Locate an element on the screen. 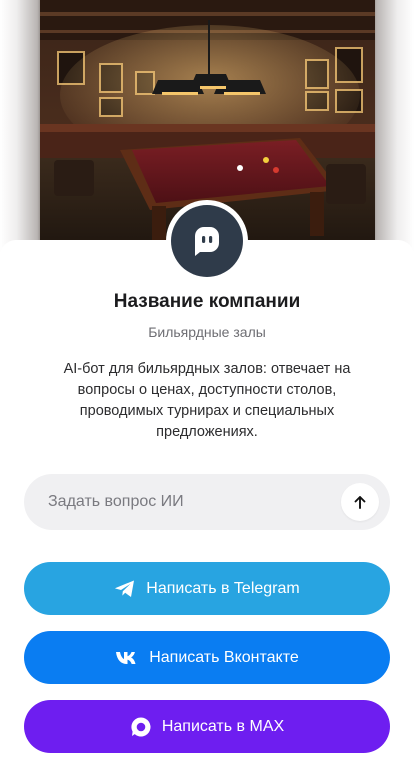 This screenshot has width=414, height=770. telegram-button-label: Написать в Telegram is located at coordinates (223, 588).